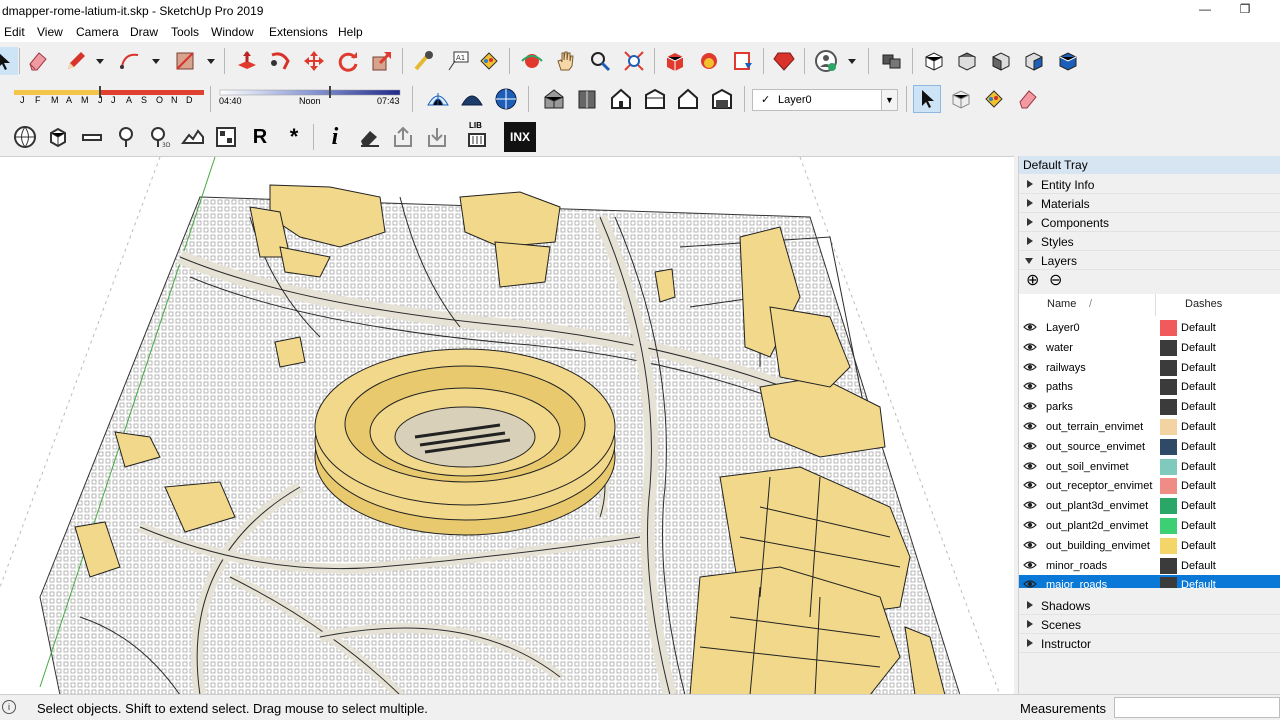 This screenshot has height=720, width=1280. I want to click on layer-row: major_roads Default, so click(1149, 581).